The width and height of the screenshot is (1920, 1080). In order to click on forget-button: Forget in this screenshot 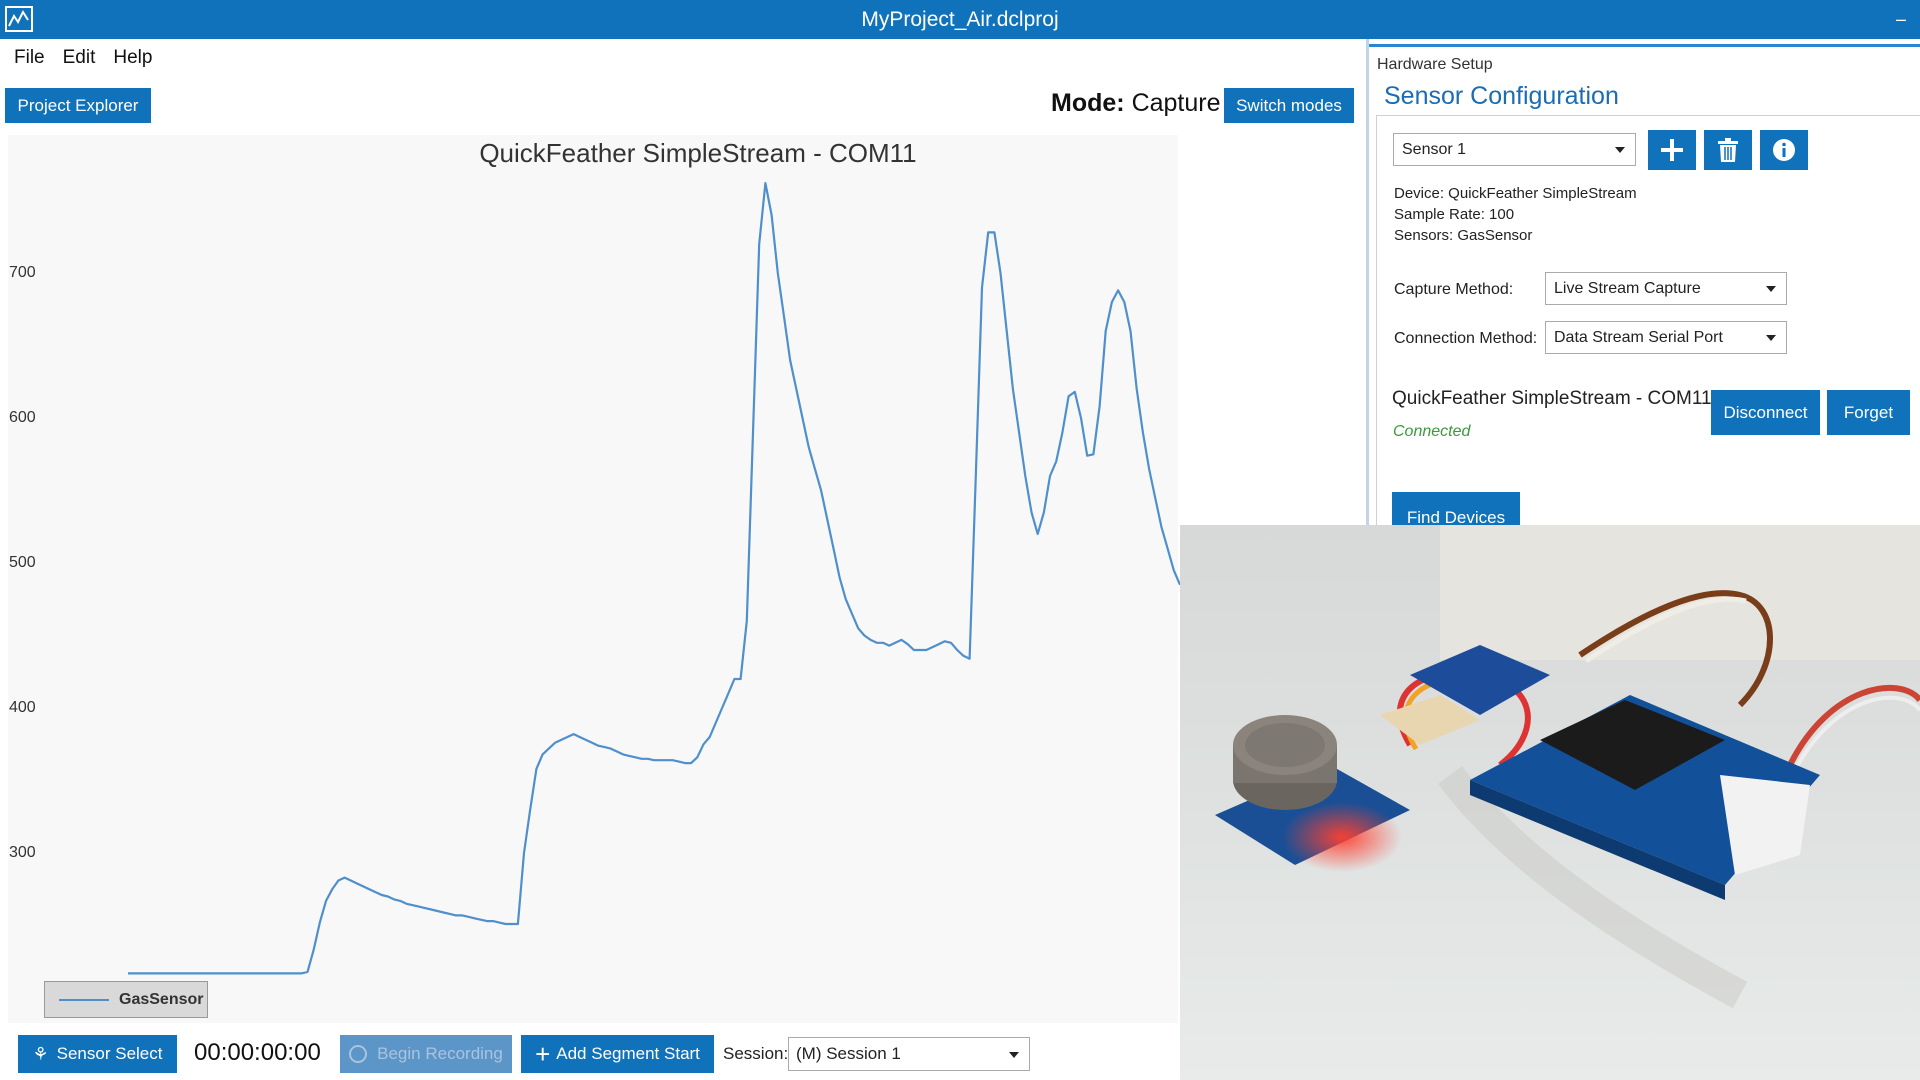, I will do `click(1868, 412)`.